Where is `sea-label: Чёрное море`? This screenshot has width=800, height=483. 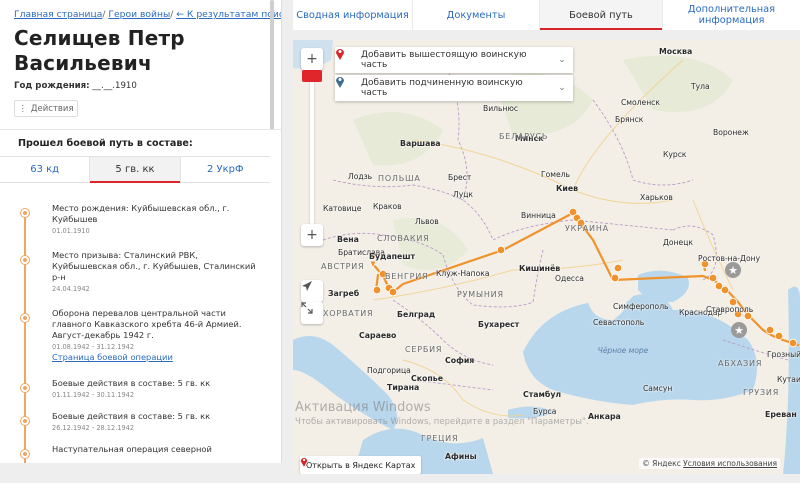 sea-label: Чёрное море is located at coordinates (623, 350).